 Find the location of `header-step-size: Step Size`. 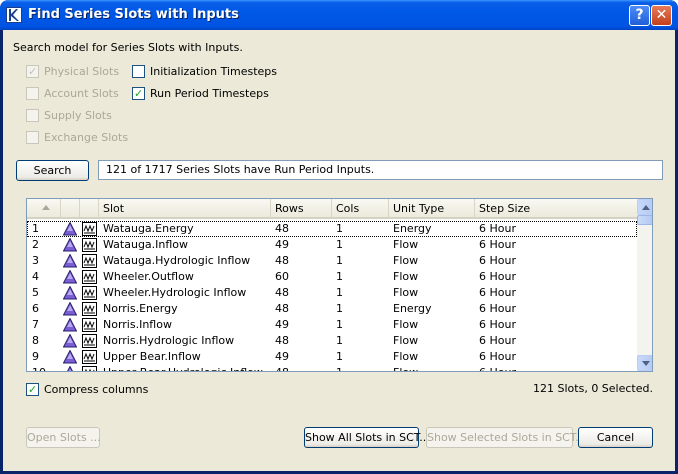

header-step-size: Step Size is located at coordinates (556, 208).